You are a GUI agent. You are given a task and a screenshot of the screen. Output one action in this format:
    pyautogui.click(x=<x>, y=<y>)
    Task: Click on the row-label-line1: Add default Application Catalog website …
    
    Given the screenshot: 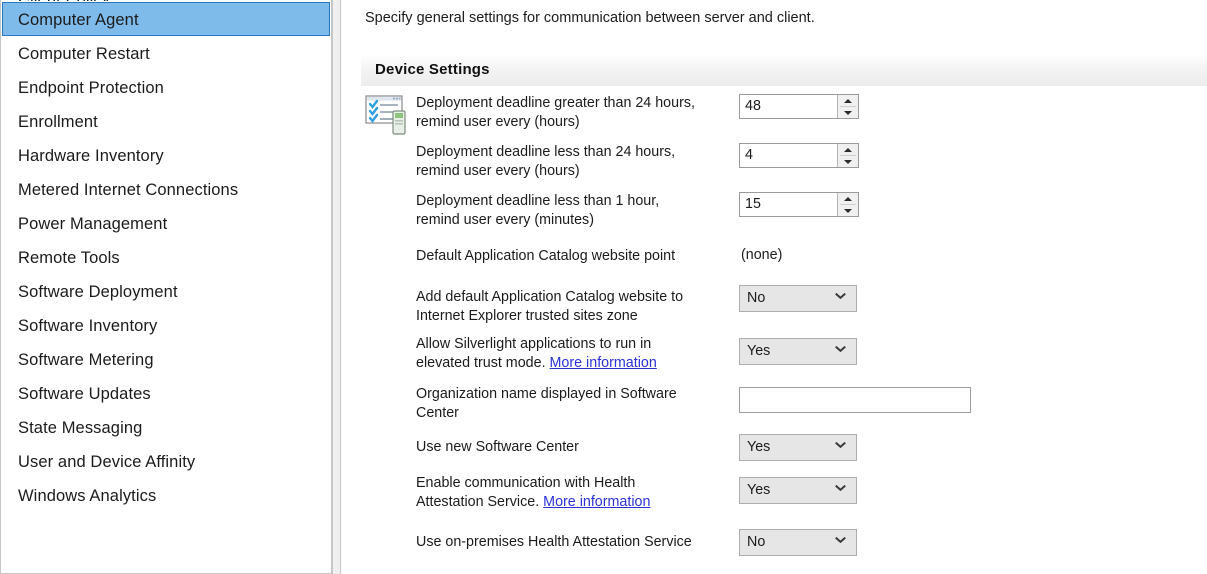 What is the action you would take?
    pyautogui.click(x=550, y=297)
    